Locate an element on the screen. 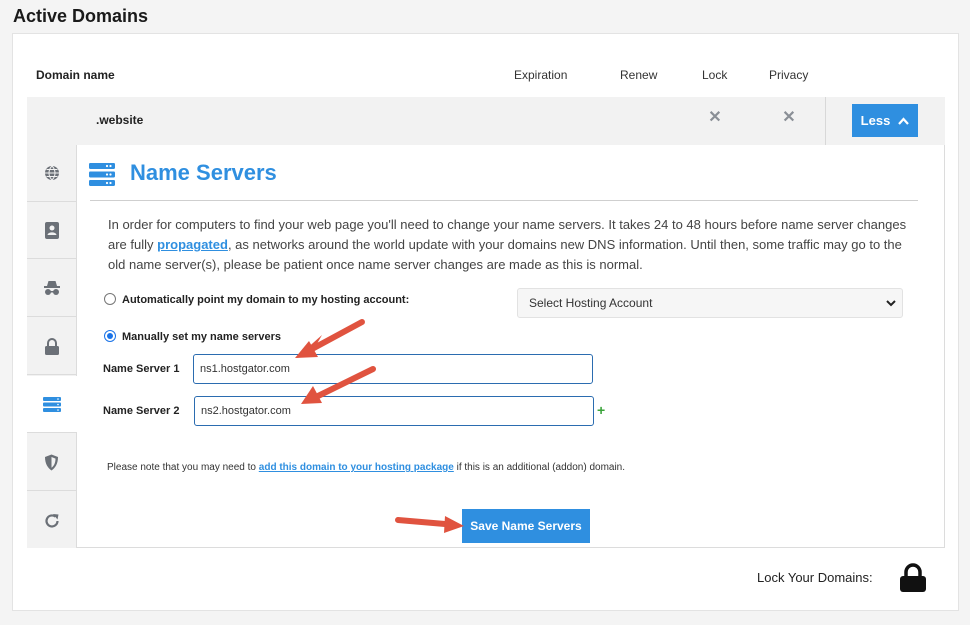 Image resolution: width=970 pixels, height=625 pixels. name-servers-title: Name Servers is located at coordinates (203, 172).